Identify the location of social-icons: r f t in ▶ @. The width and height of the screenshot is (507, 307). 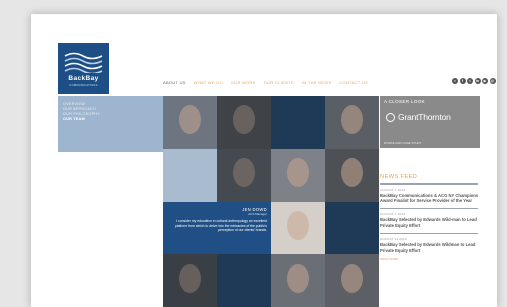
(474, 81).